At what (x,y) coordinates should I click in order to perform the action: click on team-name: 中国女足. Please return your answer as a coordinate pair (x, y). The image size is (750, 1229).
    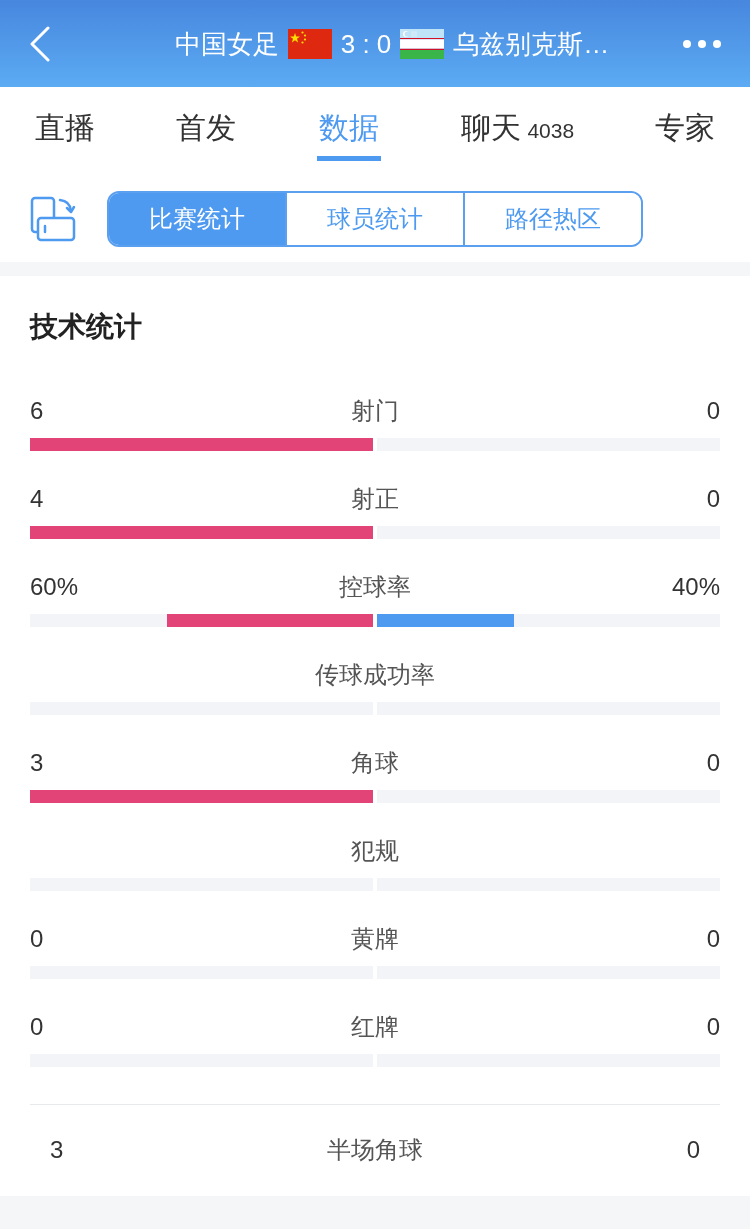
    Looking at the image, I should click on (226, 43).